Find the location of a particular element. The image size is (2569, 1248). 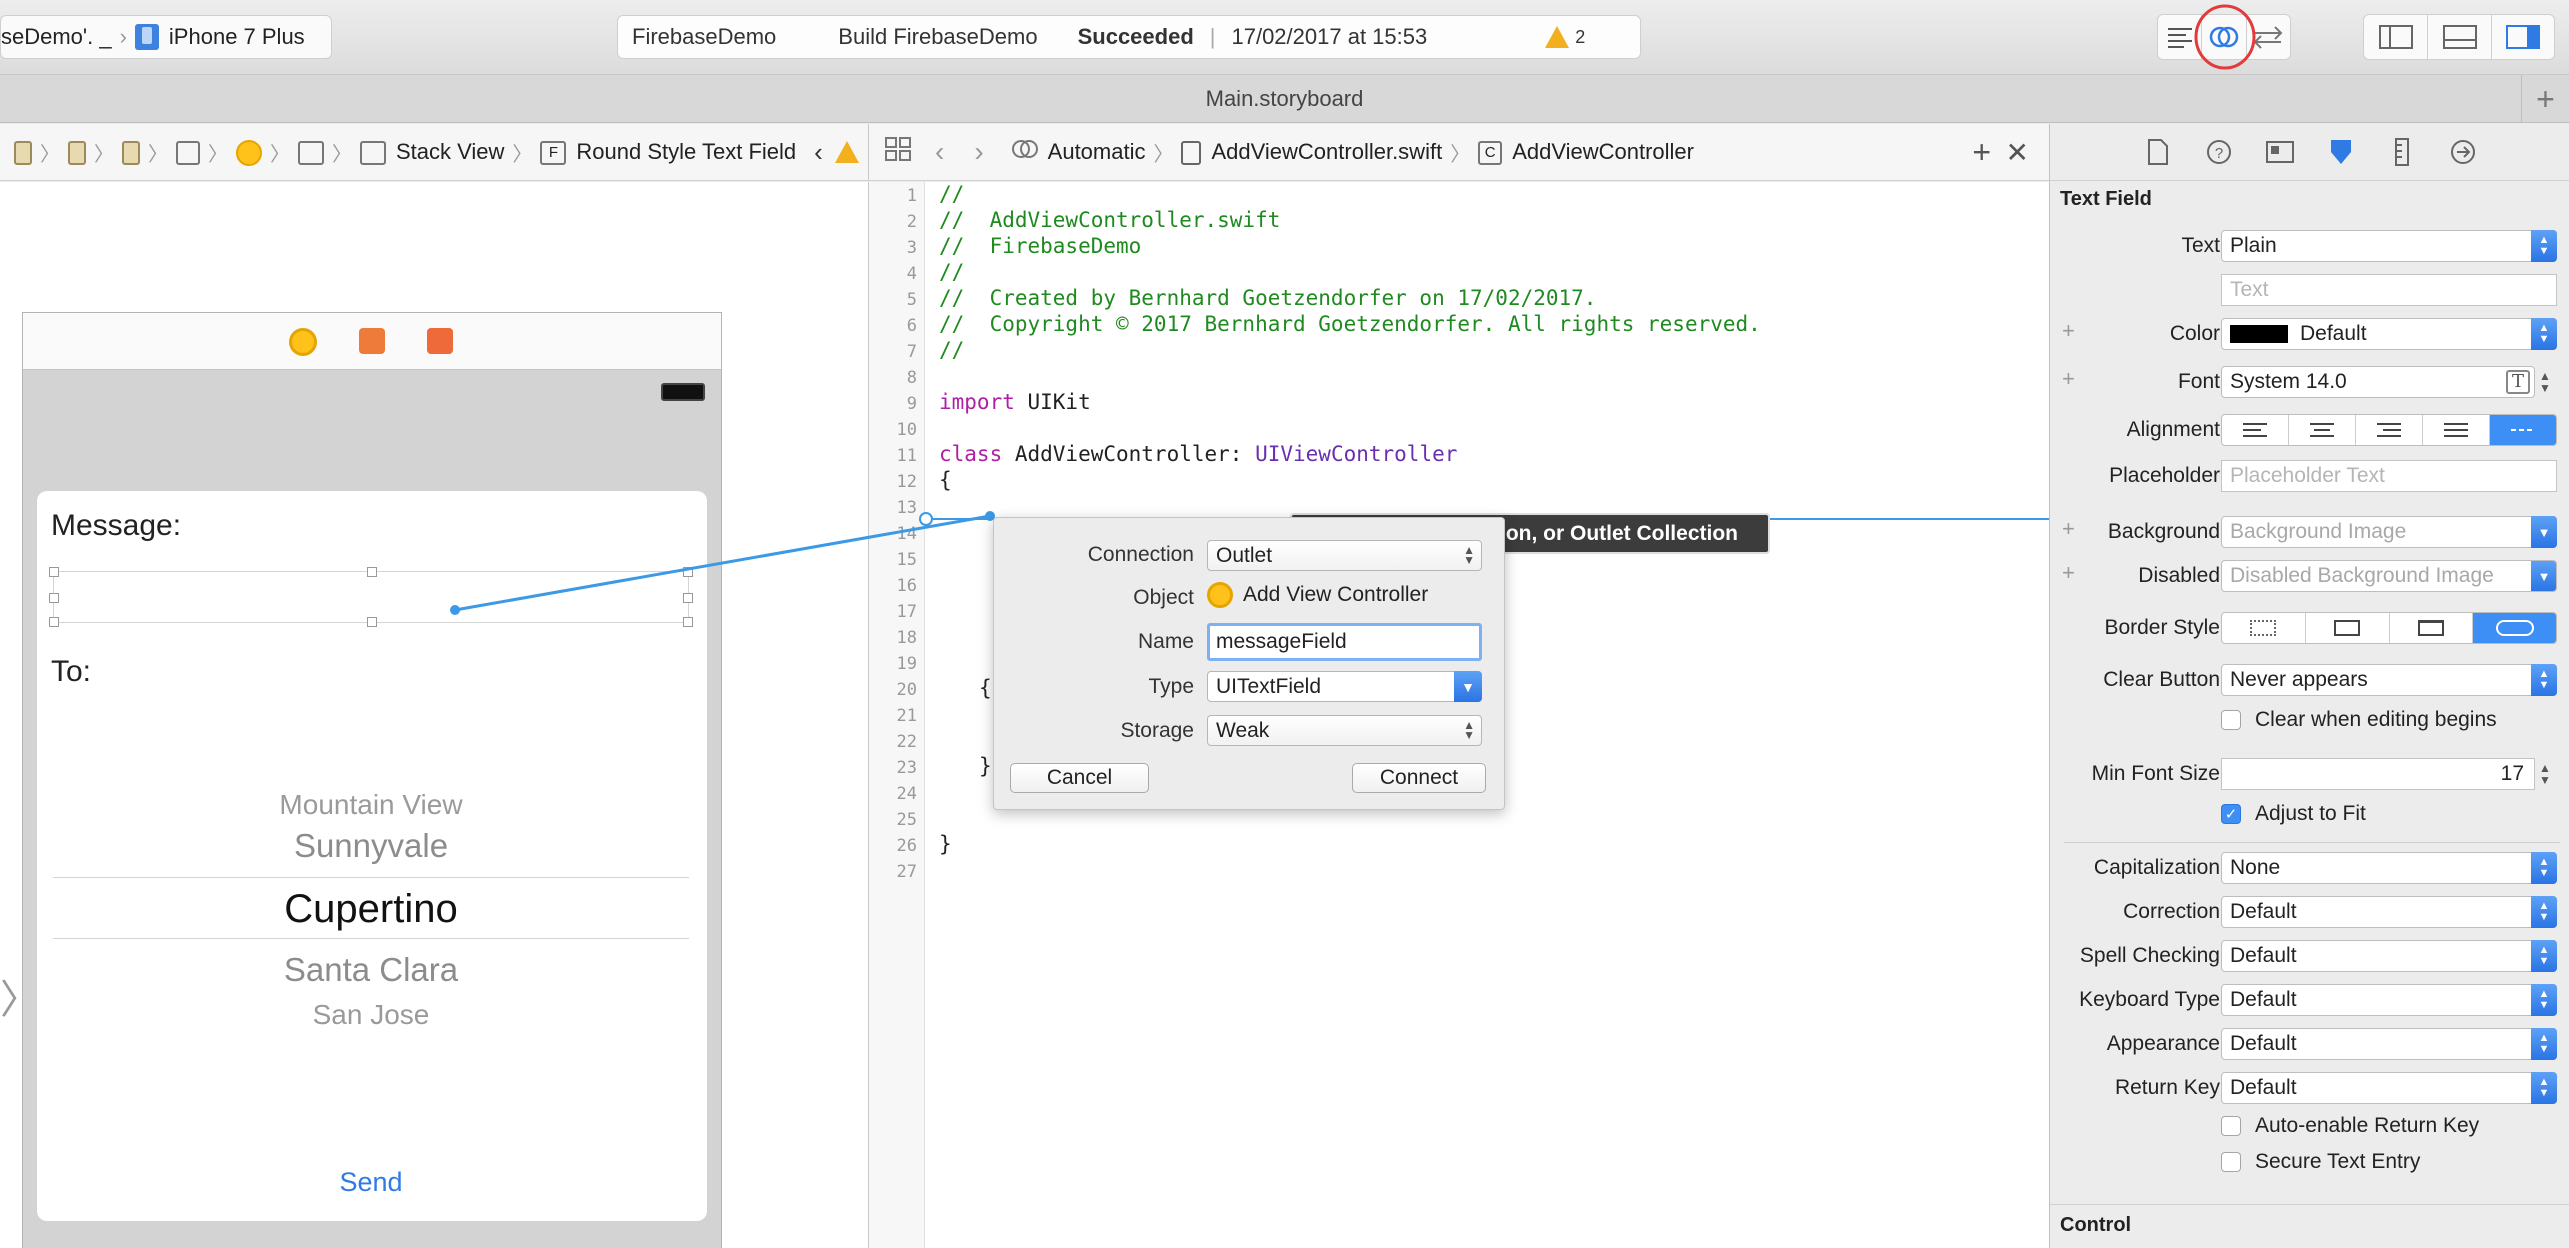

identity-card-icon is located at coordinates (2279, 152).